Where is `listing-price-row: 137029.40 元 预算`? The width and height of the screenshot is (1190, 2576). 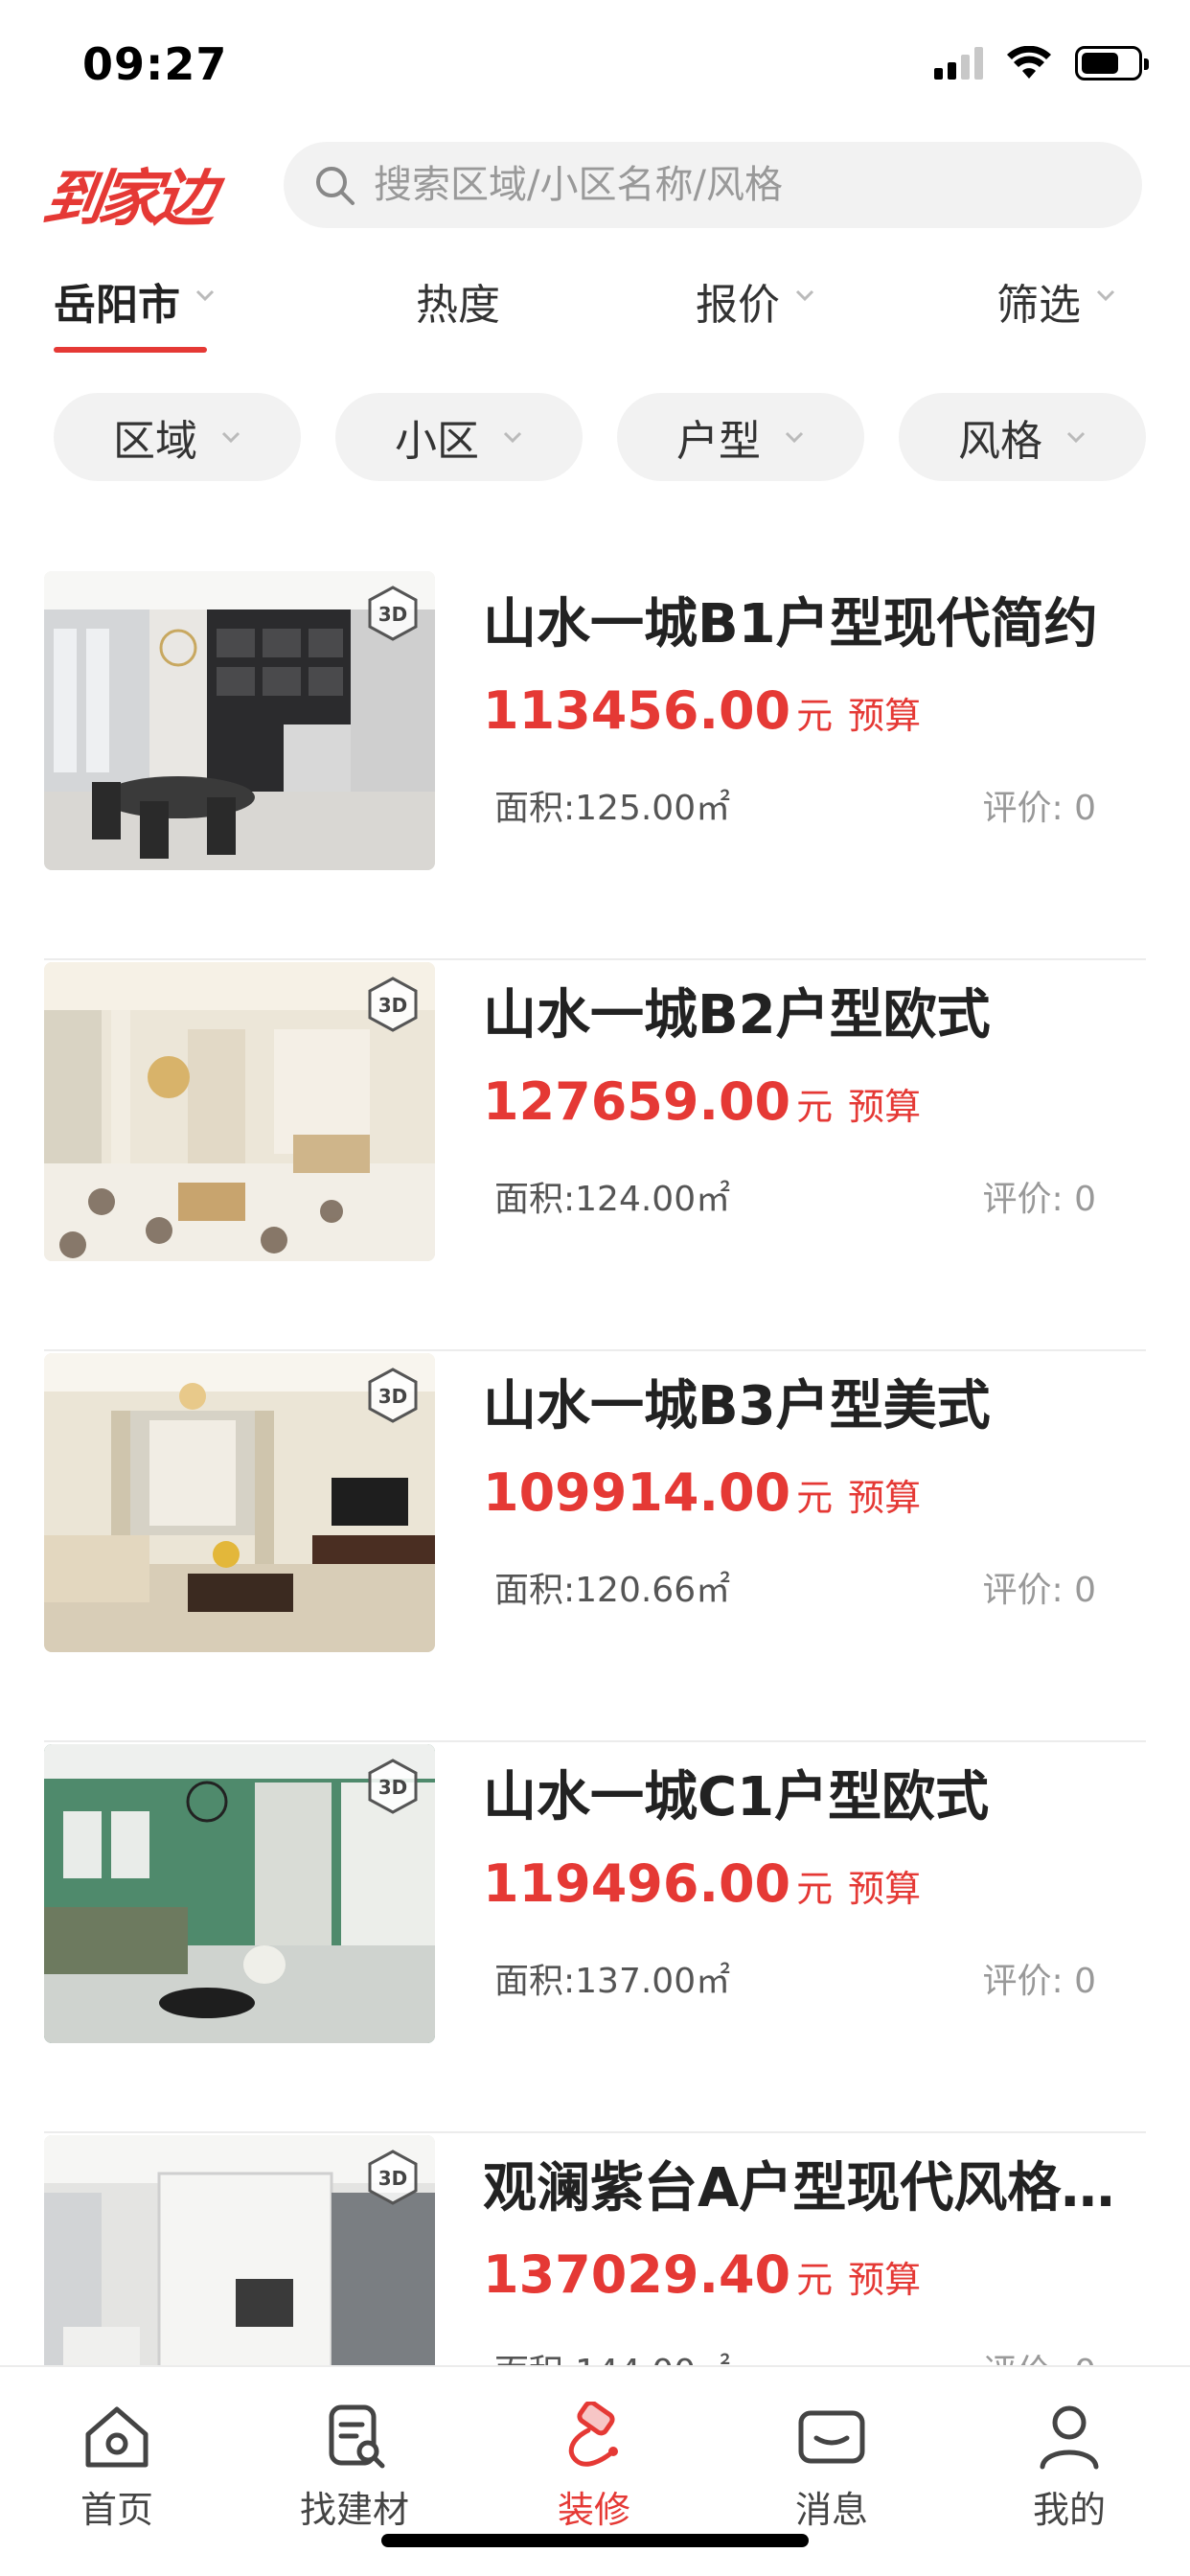
listing-price-row: 137029.40 元 预算 is located at coordinates (702, 2274).